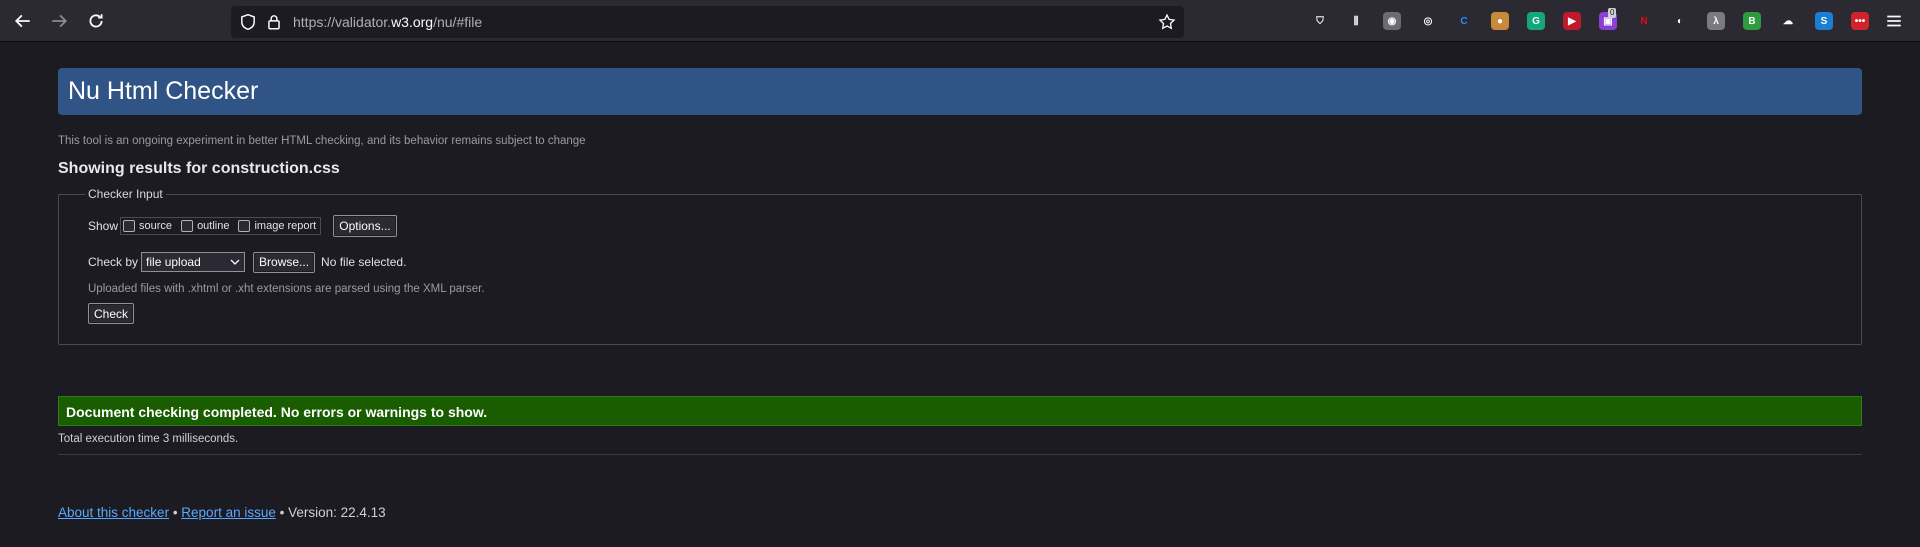 The image size is (1920, 547). I want to click on show-options-box: source outline image report, so click(221, 226).